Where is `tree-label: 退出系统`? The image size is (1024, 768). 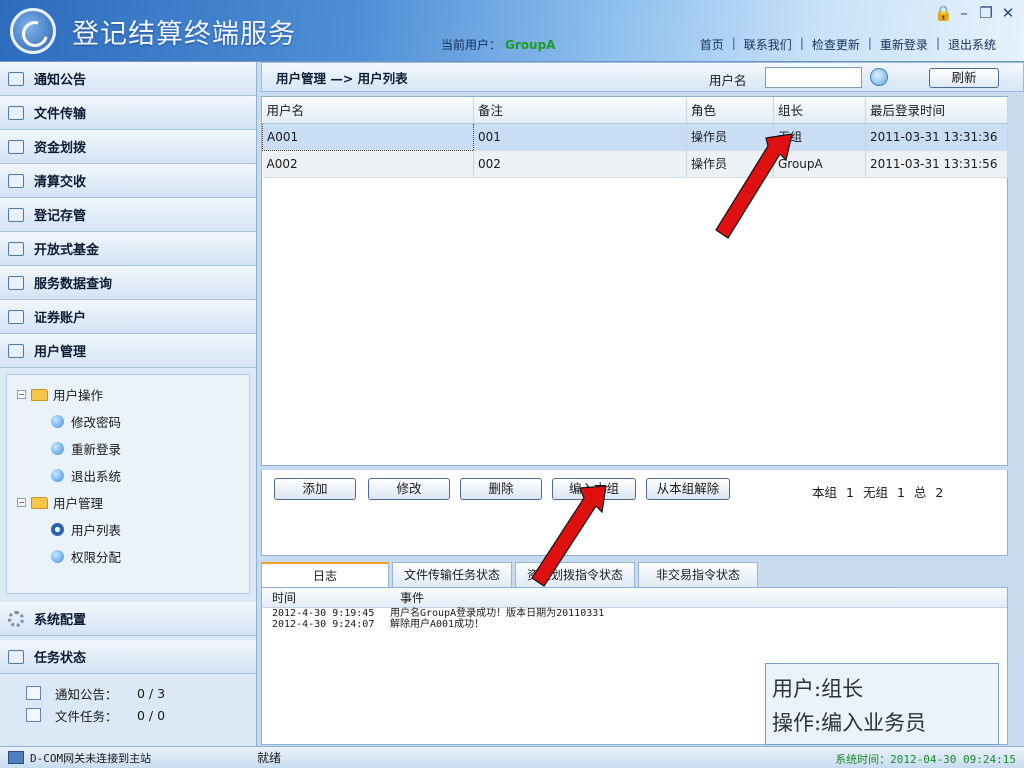
tree-label: 退出系统 is located at coordinates (96, 476).